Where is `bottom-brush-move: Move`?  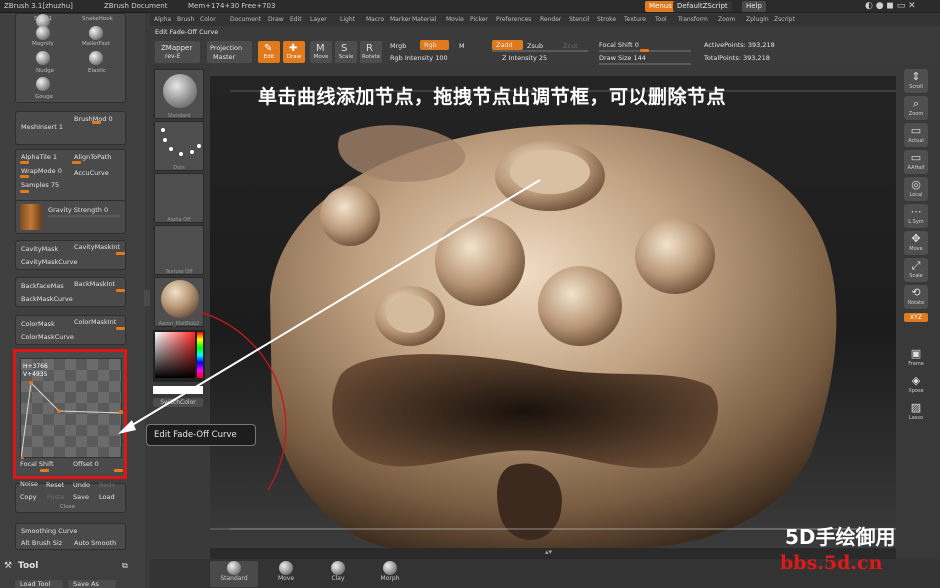 bottom-brush-move: Move is located at coordinates (286, 574).